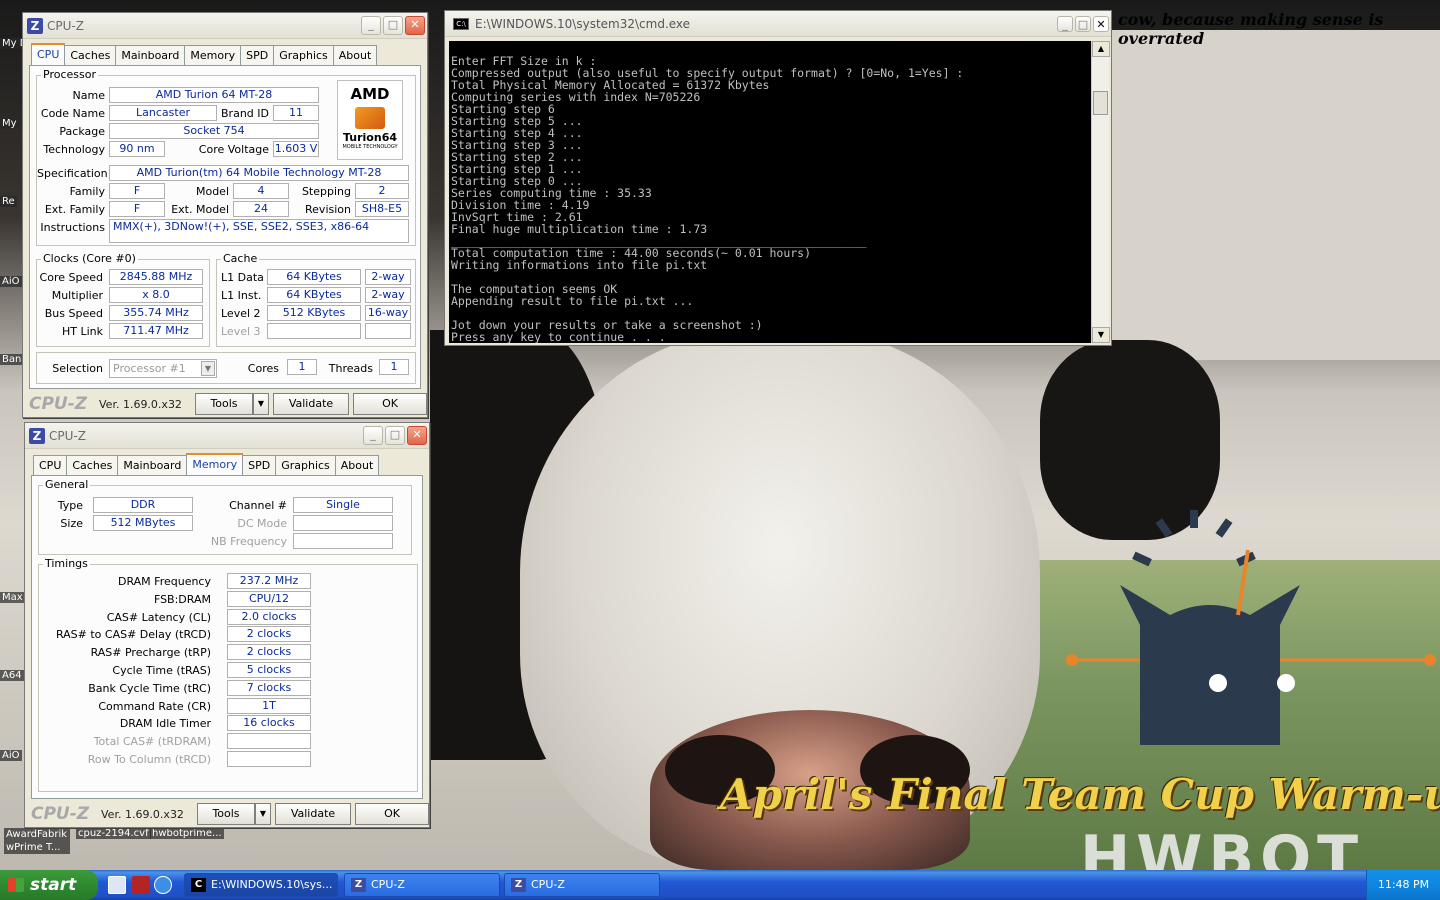 The height and width of the screenshot is (900, 1440). Describe the element at coordinates (778, 24) in the screenshot. I see `cmd-titlebar: C:\ E:\WINDOWS.10\system32\cmd.exe _ □ ✕` at that location.